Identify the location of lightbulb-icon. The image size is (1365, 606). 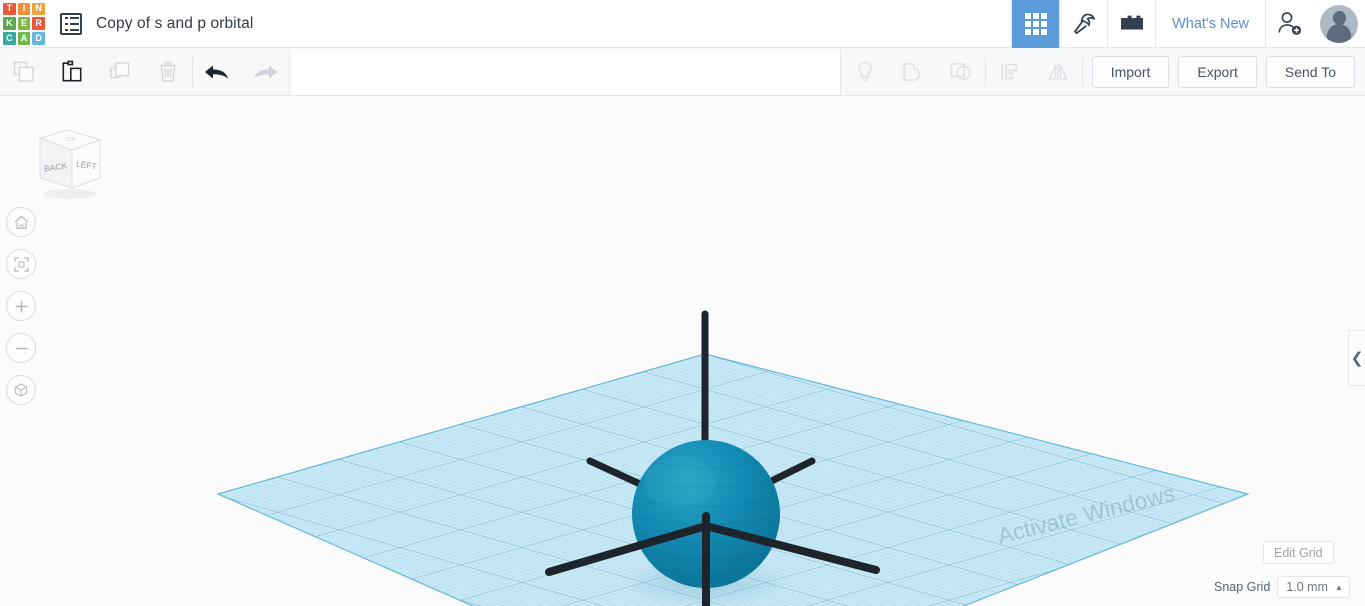
(864, 71).